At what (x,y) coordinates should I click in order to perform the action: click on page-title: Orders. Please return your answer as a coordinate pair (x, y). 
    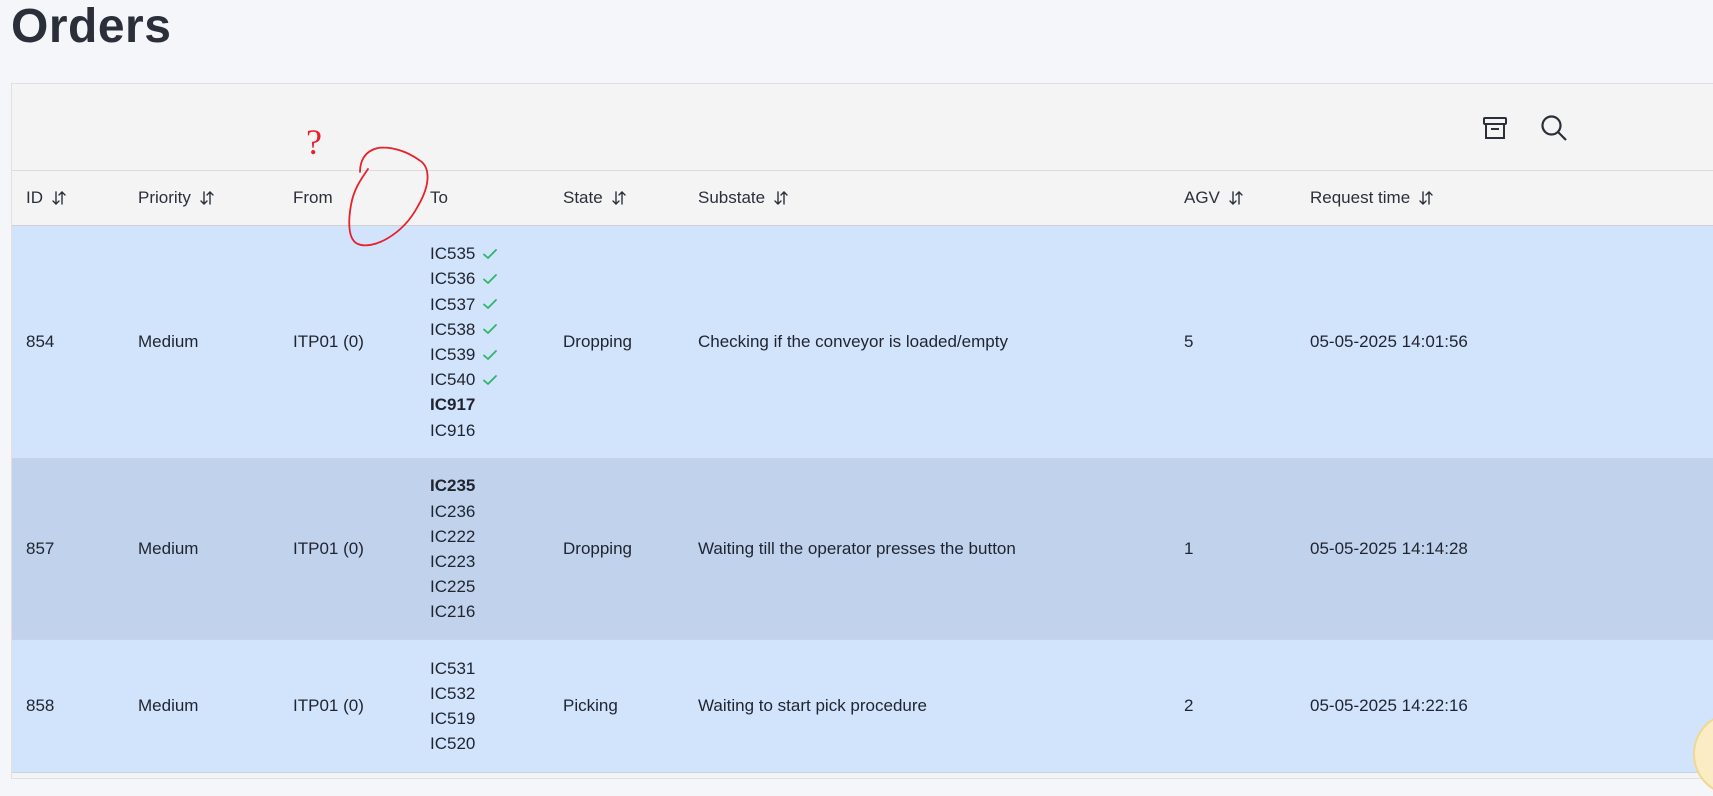
    Looking at the image, I should click on (91, 26).